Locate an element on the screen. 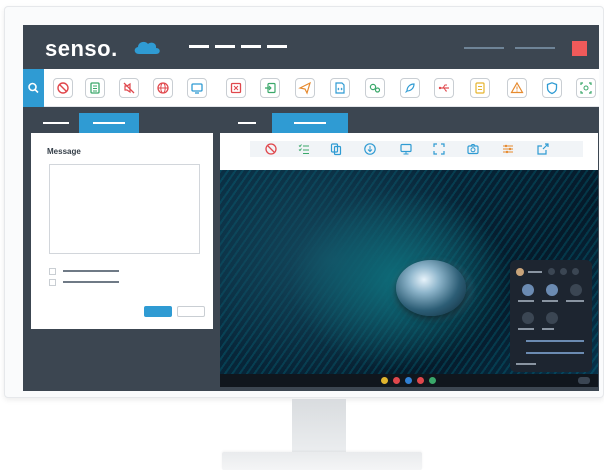 This screenshot has width=604, height=470. night-light-toggle is located at coordinates (528, 318).